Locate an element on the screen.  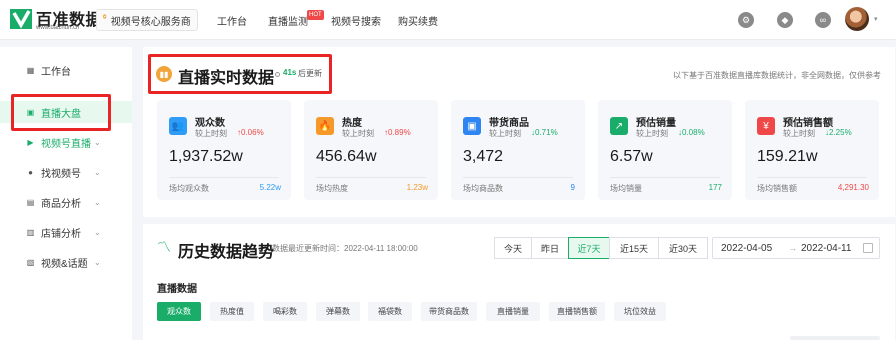
goods-icon: ▤ is located at coordinates (30, 202).